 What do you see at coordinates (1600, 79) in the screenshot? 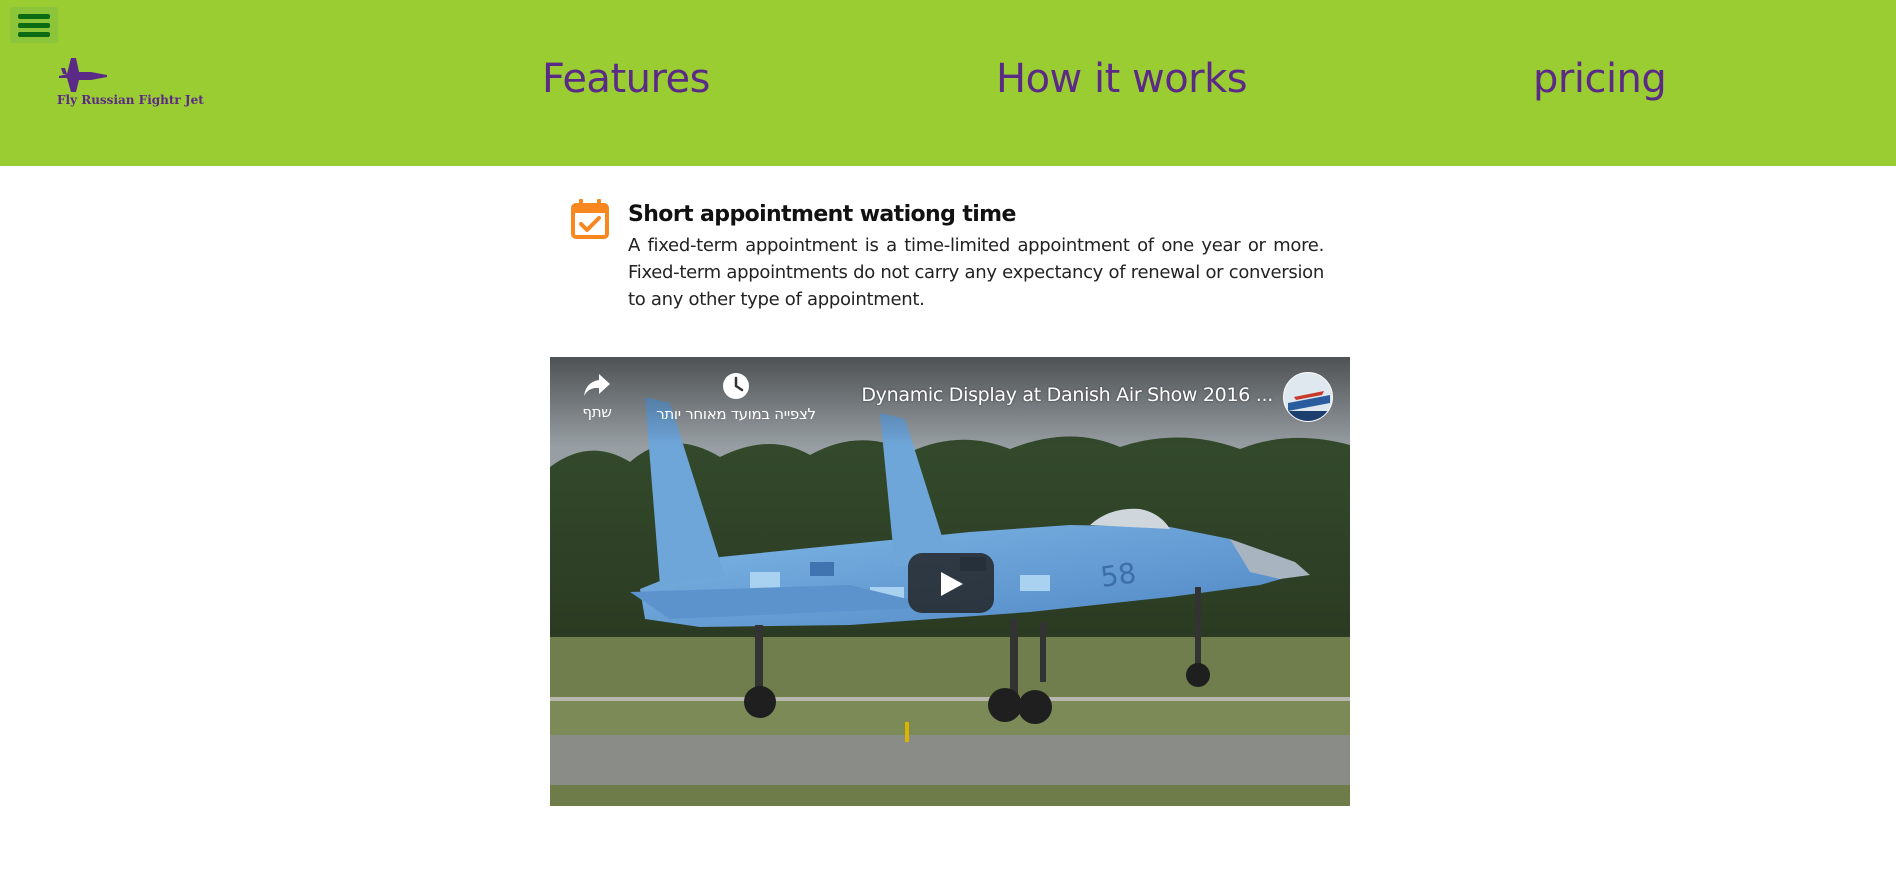
I see `nav-link-pricing: pricing` at bounding box center [1600, 79].